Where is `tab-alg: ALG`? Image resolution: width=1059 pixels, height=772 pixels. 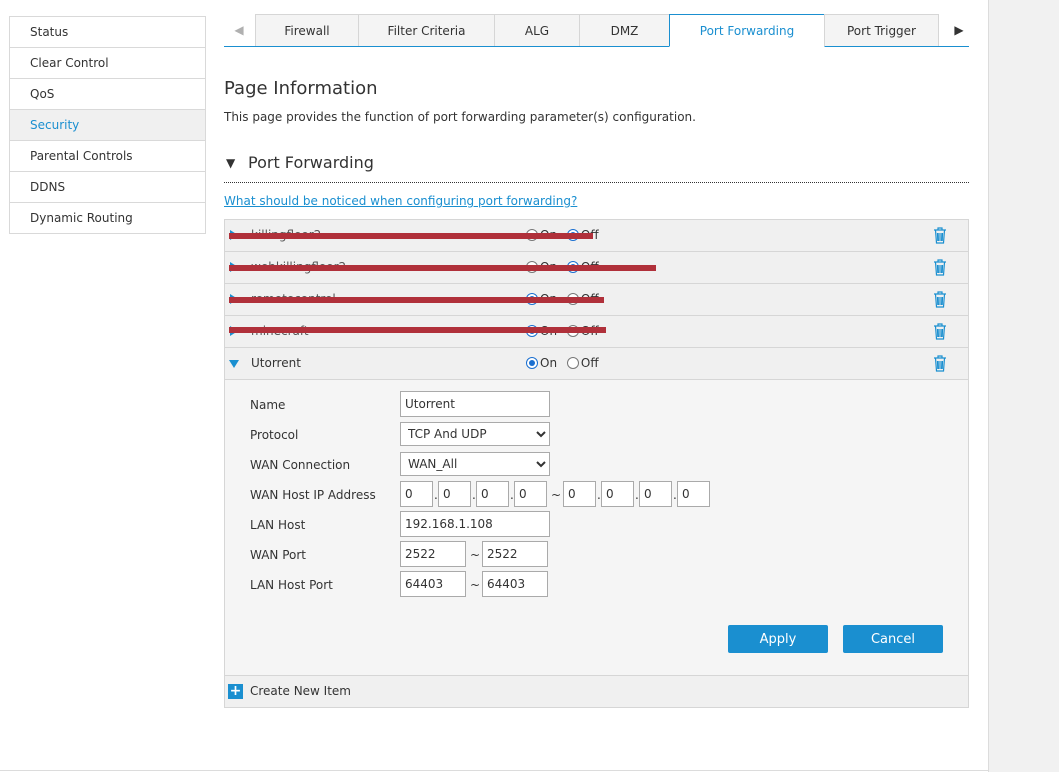
tab-alg: ALG is located at coordinates (537, 30).